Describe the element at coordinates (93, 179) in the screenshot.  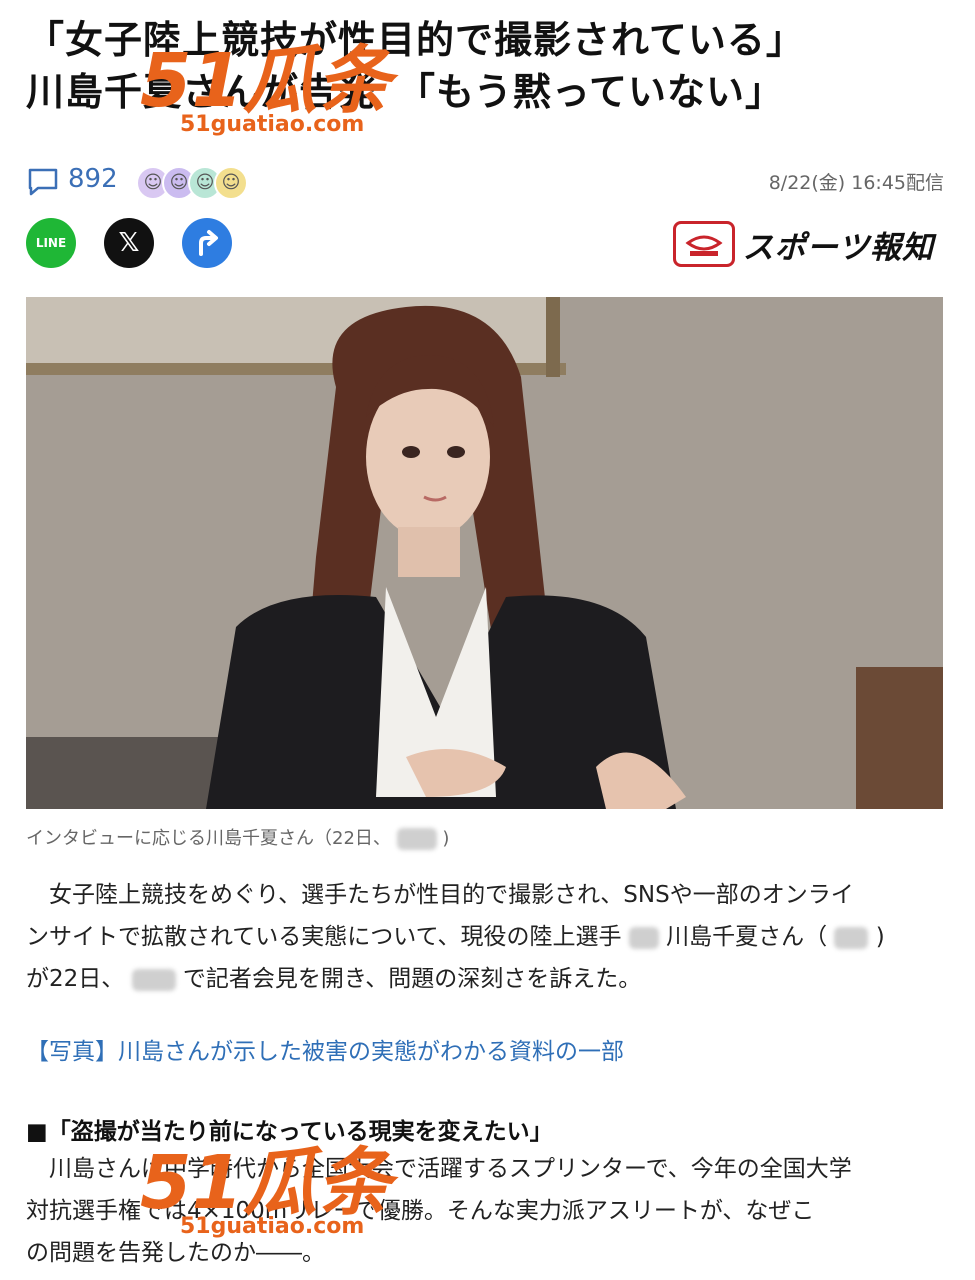
I see `comment-count: 892` at that location.